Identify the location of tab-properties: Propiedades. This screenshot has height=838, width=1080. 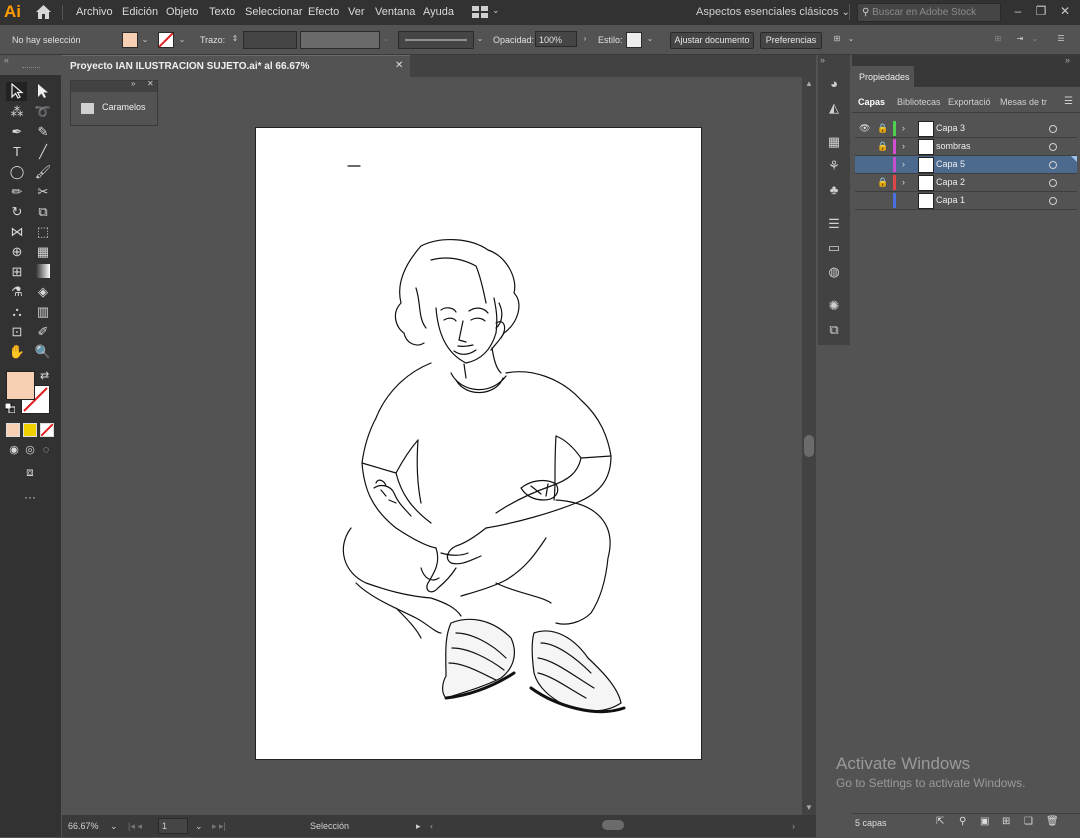
(883, 77).